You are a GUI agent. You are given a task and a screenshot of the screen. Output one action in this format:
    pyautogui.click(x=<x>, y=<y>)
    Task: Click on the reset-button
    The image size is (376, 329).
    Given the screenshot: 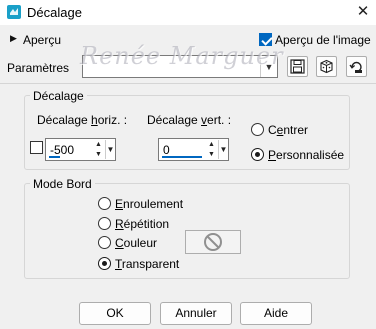 What is the action you would take?
    pyautogui.click(x=356, y=66)
    